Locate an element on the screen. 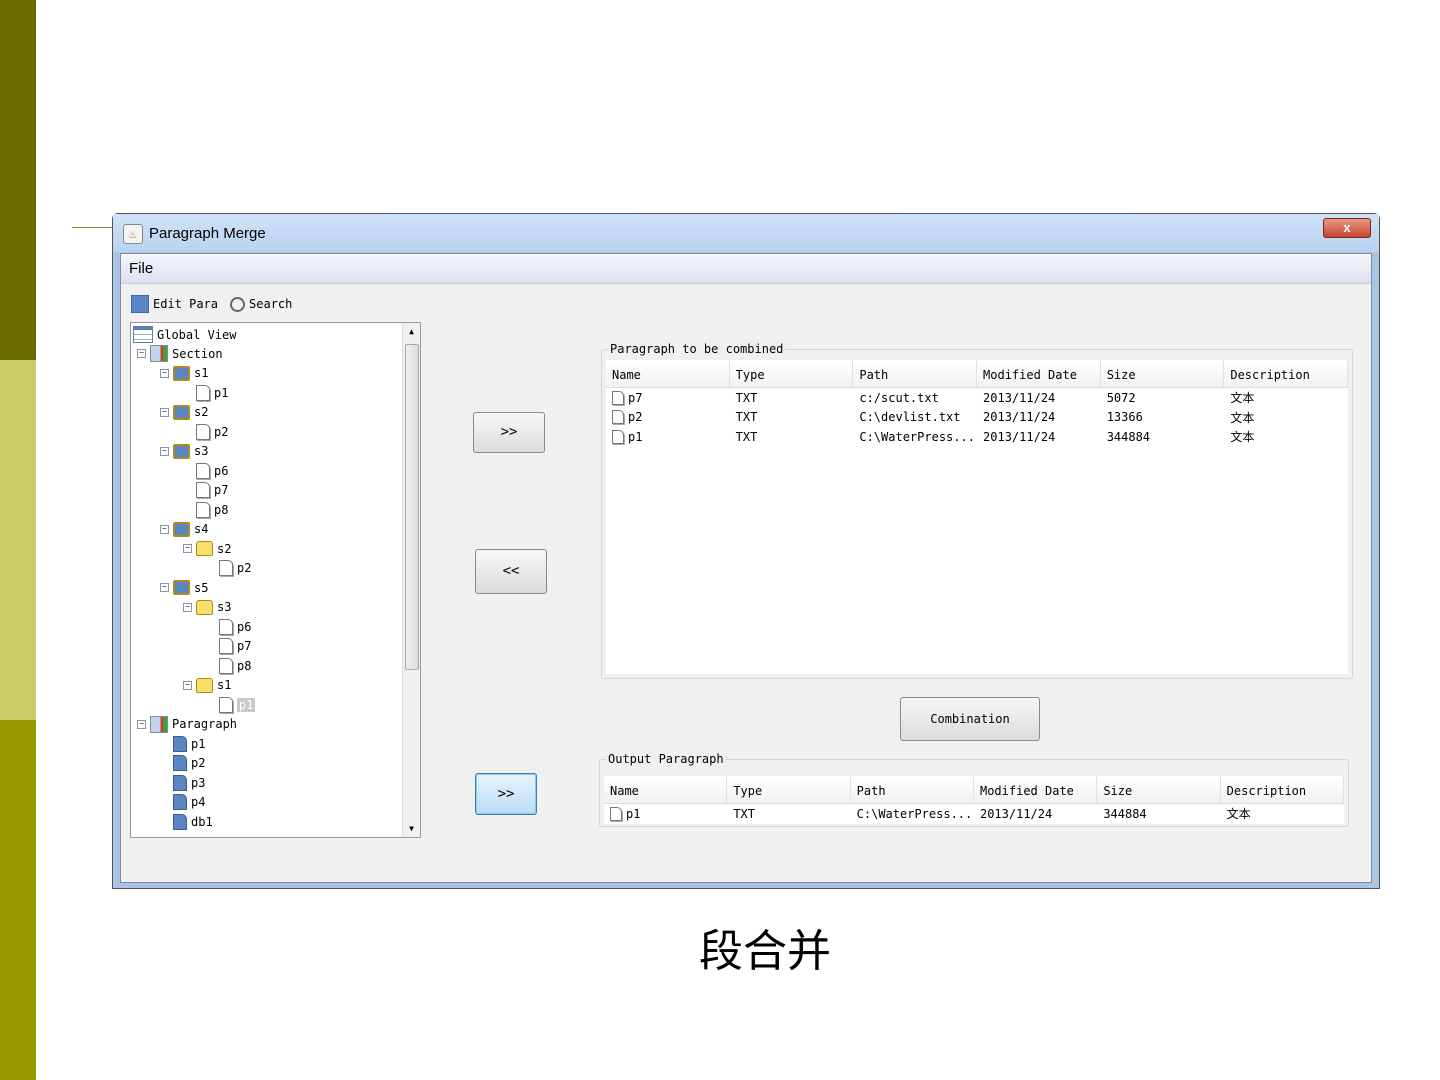 The image size is (1440, 1080). toolbar: Edit Para Search is located at coordinates (211, 304).